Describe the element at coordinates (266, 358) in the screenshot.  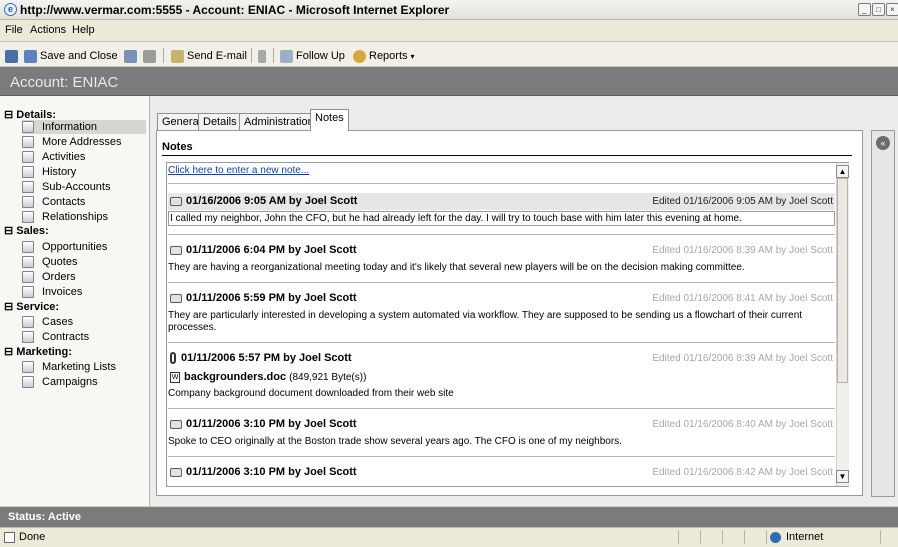
I see `note-title: 01/11/2006 5:57 PM by Joel Scott` at that location.